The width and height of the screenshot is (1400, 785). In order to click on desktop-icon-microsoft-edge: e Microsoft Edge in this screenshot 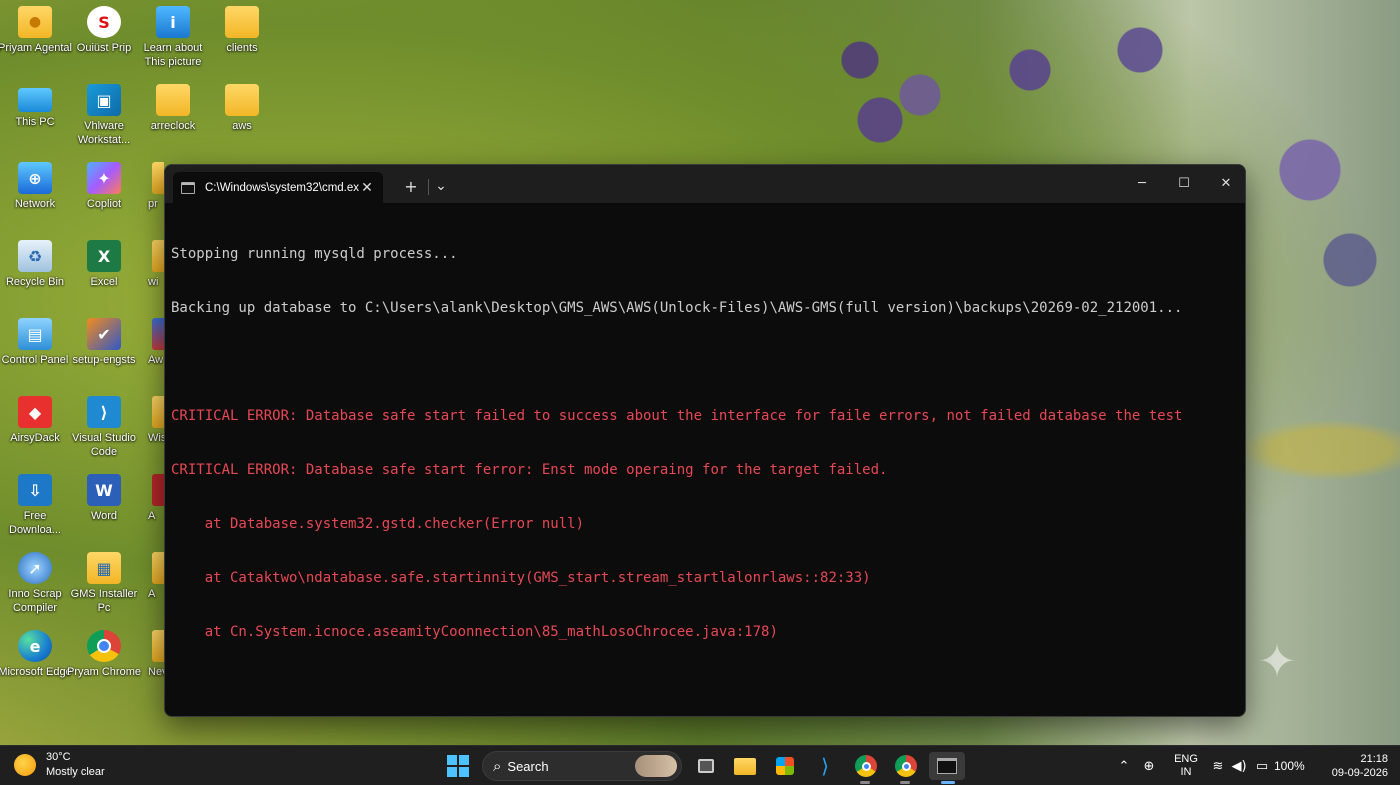, I will do `click(36, 662)`.